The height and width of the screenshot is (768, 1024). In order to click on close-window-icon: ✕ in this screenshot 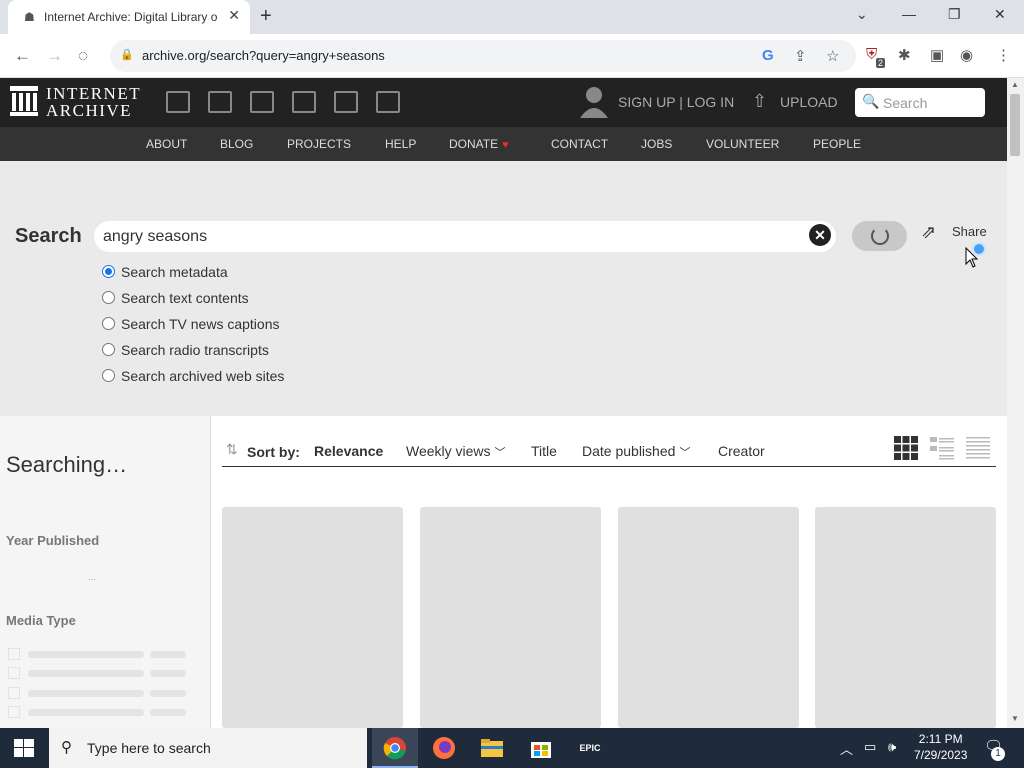, I will do `click(1000, 14)`.